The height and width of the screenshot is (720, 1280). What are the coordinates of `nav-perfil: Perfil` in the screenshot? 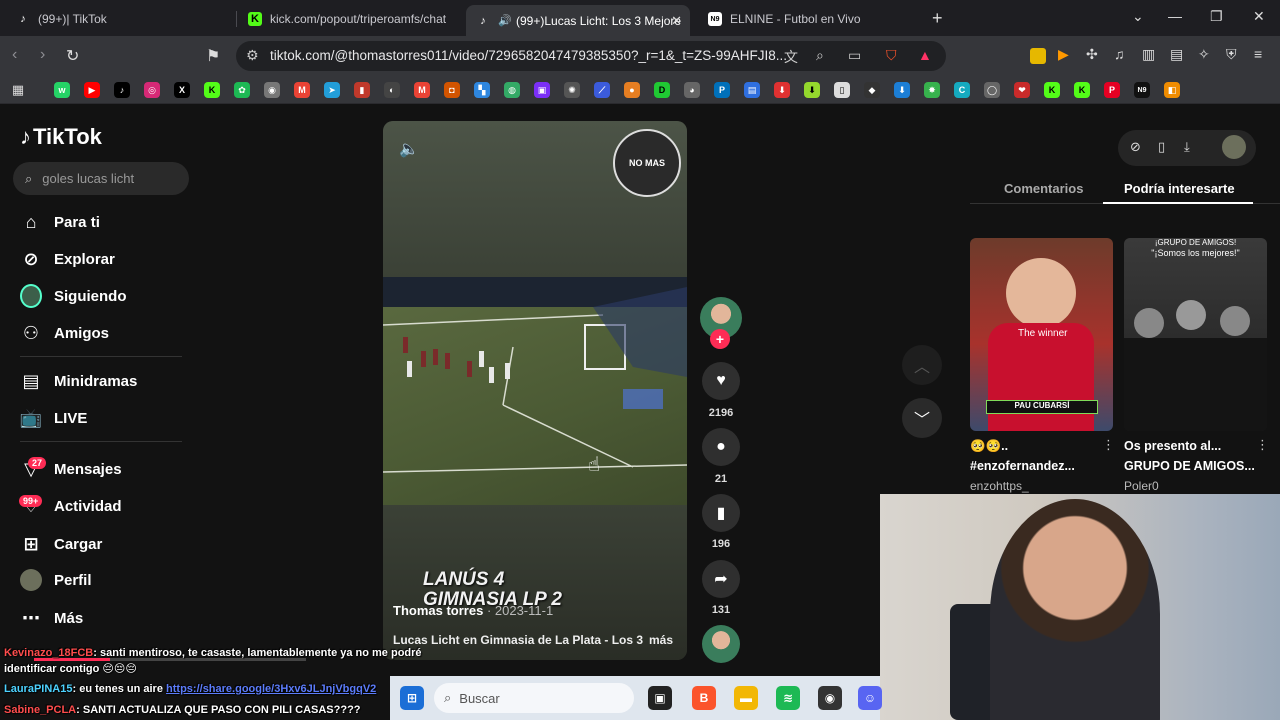 It's located at (56, 580).